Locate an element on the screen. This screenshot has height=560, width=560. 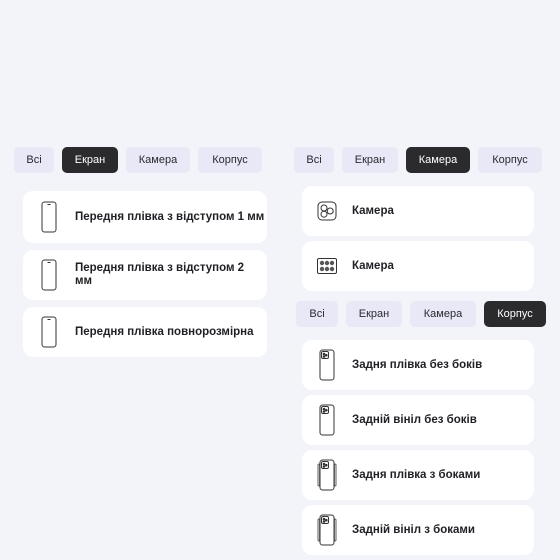
list-item-label: Задня плівка без боків is located at coordinates (417, 364).